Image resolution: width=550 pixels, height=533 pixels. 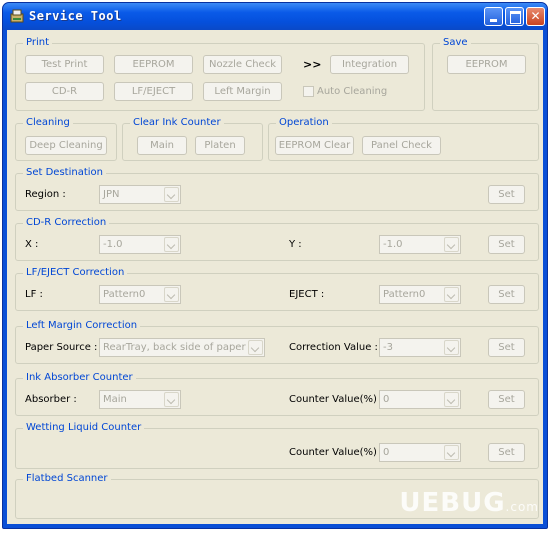 I want to click on region-label: Region :, so click(x=45, y=194).